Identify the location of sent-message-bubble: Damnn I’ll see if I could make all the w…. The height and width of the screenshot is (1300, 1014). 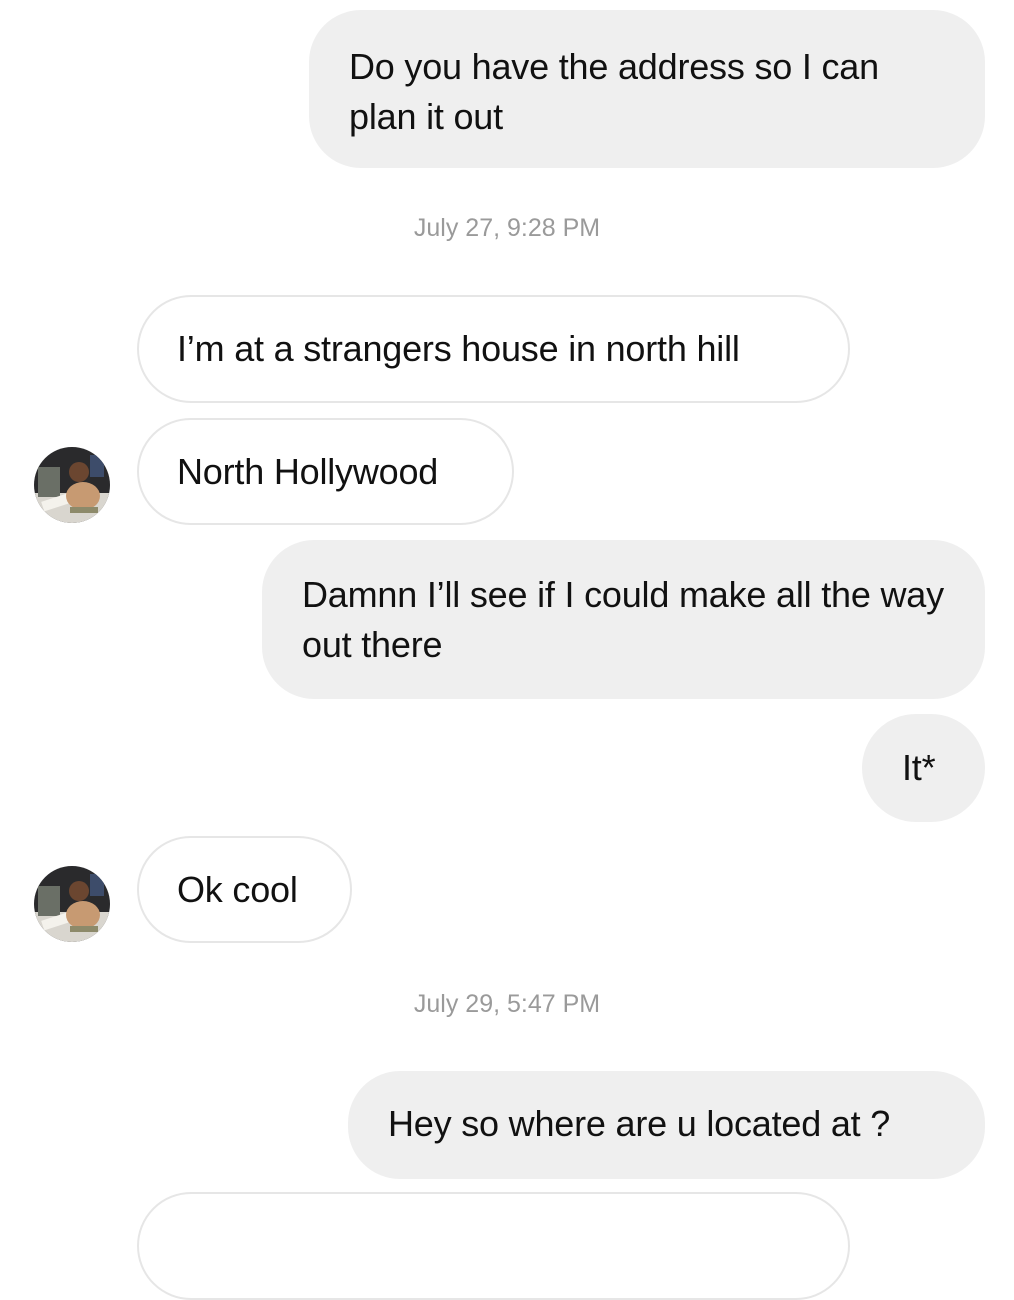
(623, 619).